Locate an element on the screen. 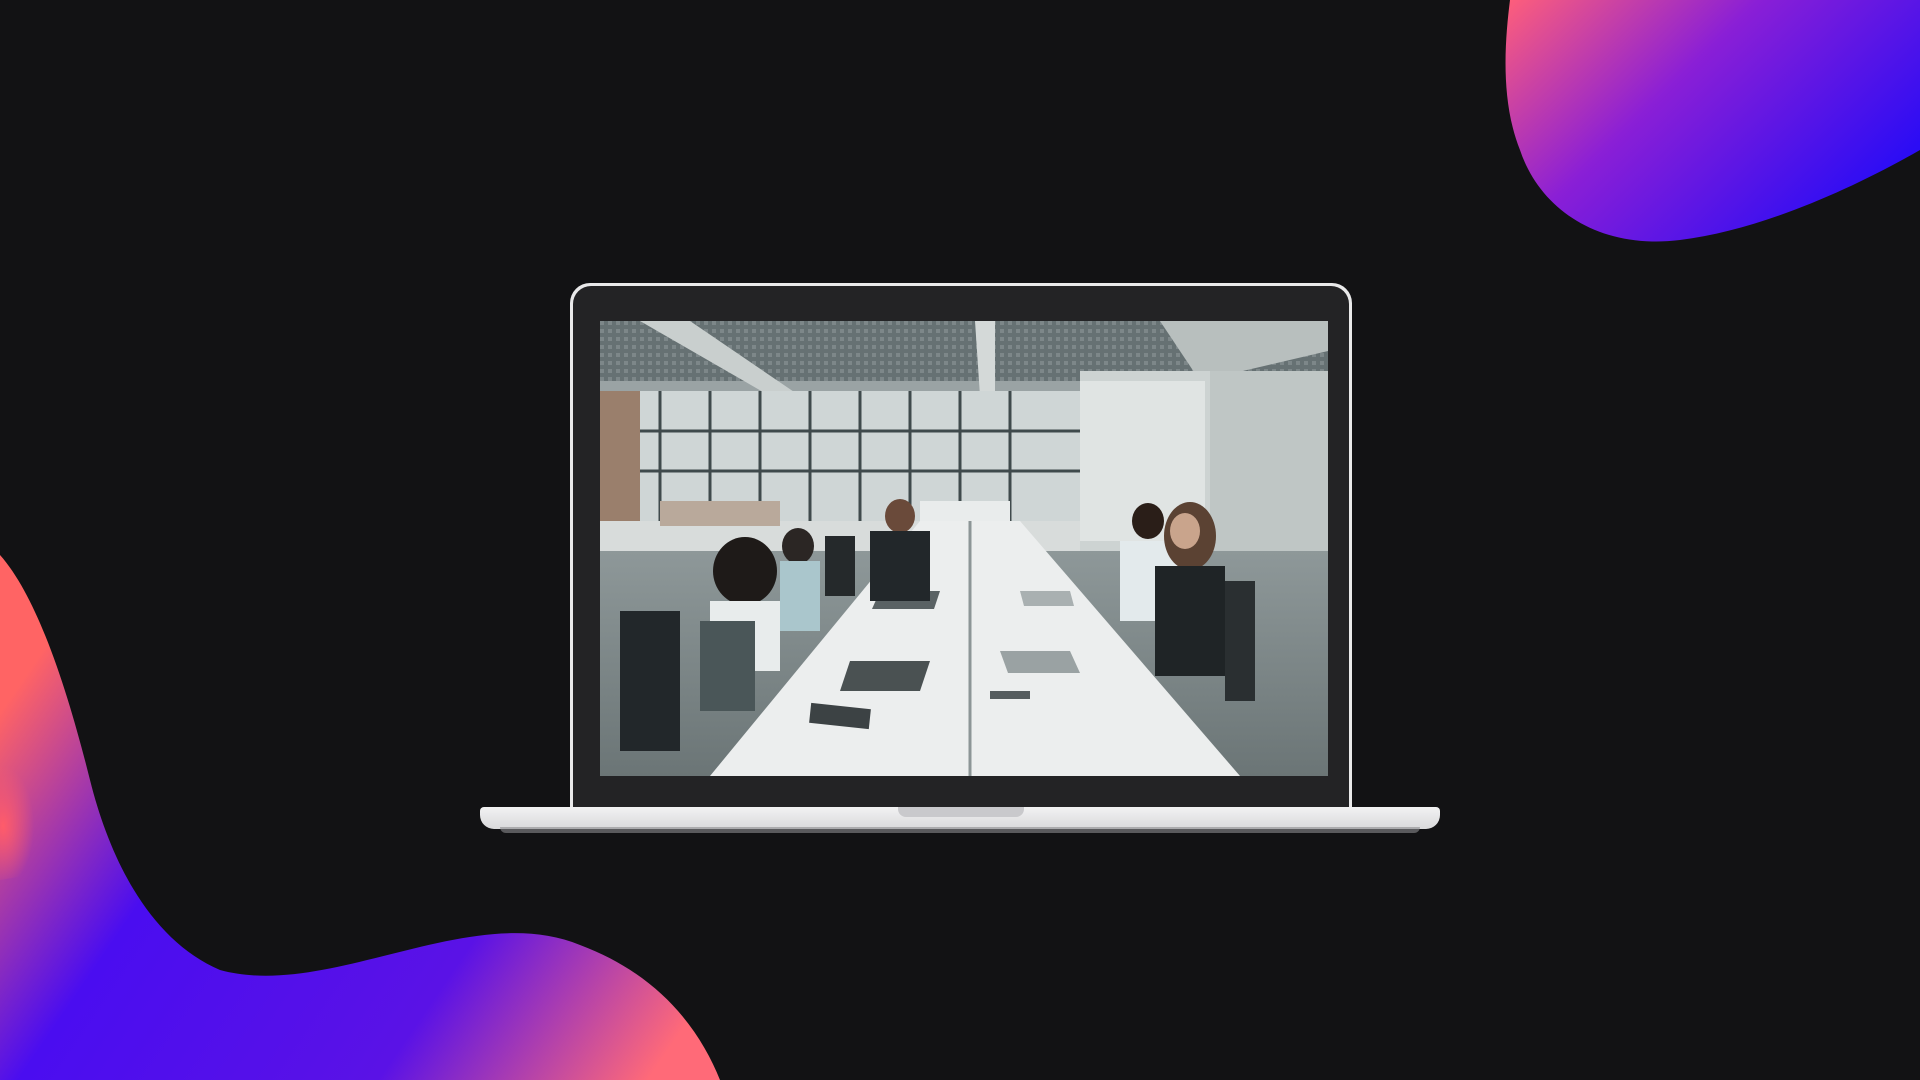 This screenshot has width=1920, height=1080. laptop-opening-notch is located at coordinates (961, 812).